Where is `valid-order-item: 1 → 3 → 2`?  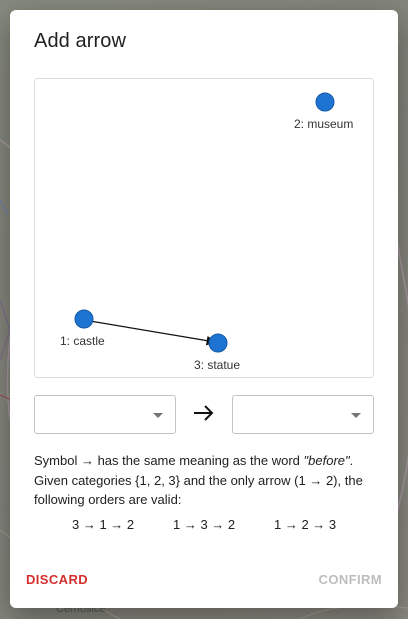
valid-order-item: 1 → 3 → 2 is located at coordinates (204, 524).